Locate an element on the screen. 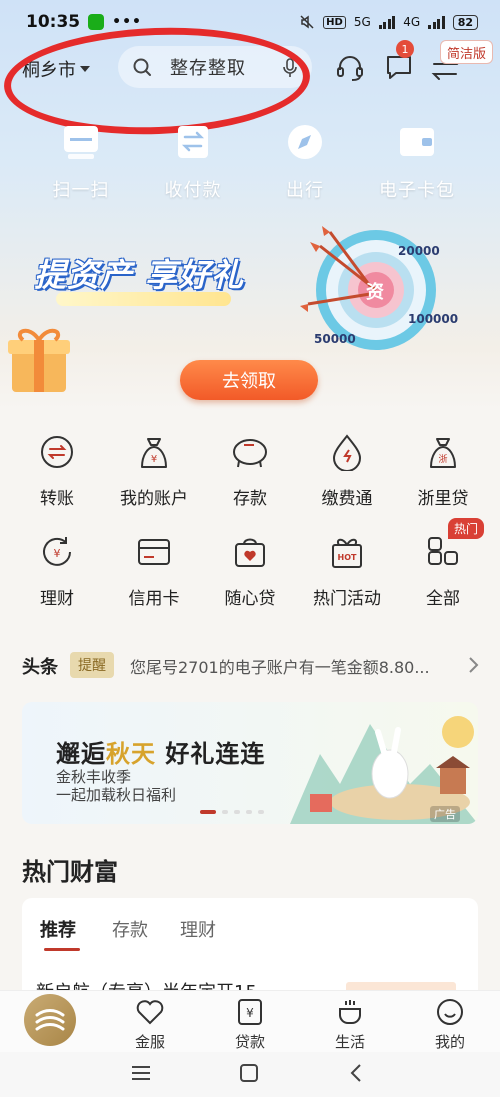 This screenshot has width=500, height=1097. service-easy-loan: 随心贷 is located at coordinates (250, 570).